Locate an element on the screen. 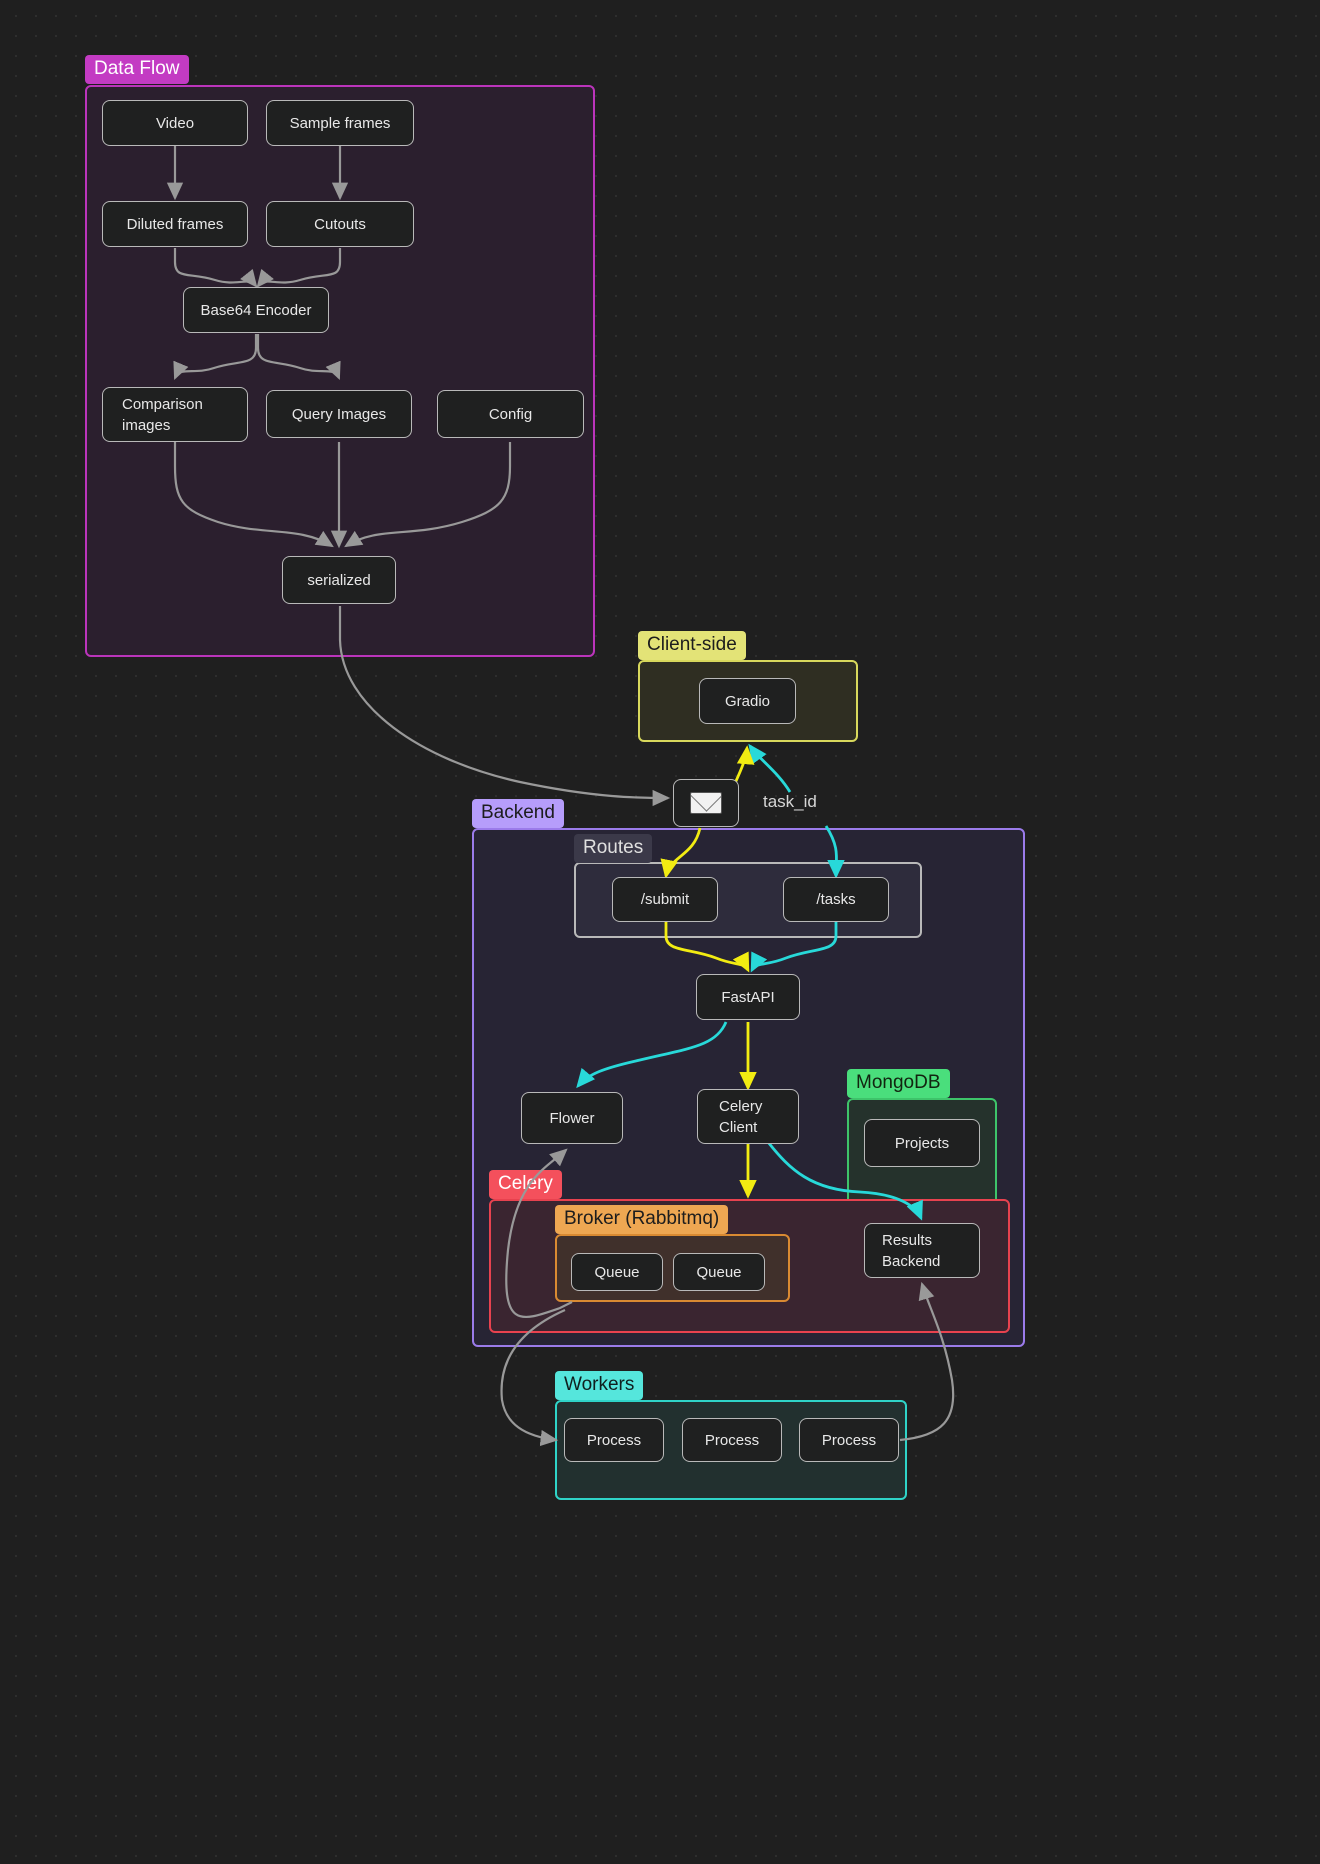 This screenshot has height=1864, width=1320. envelope-icon is located at coordinates (706, 803).